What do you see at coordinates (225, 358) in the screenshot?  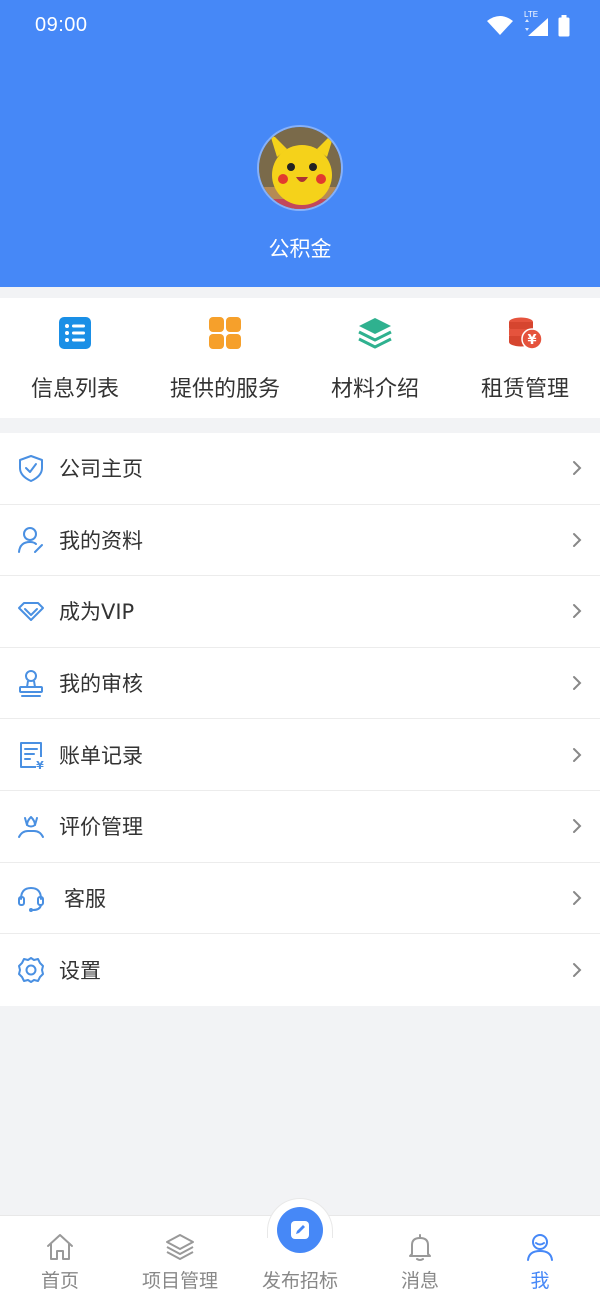 I see `quick-action-services: 提供的服务` at bounding box center [225, 358].